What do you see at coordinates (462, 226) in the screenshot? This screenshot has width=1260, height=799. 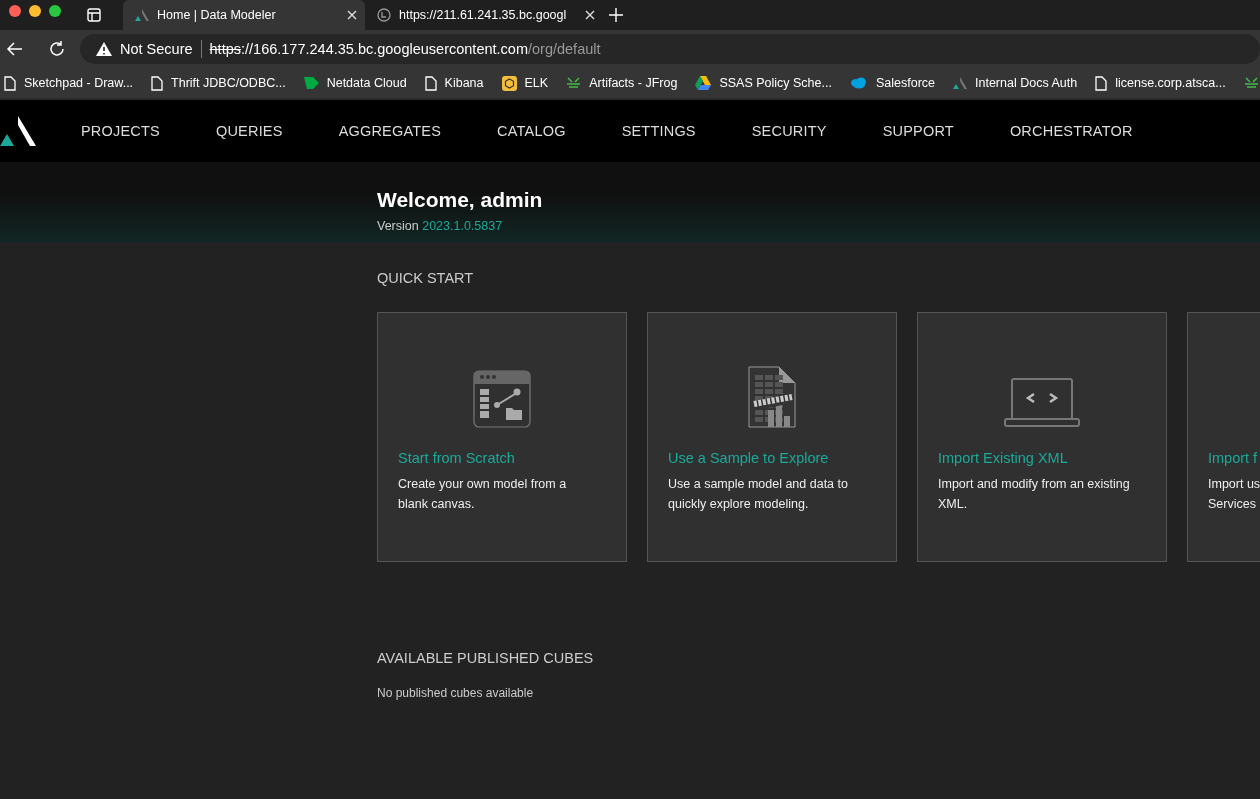 I see `version-number: 2023.1.0.5837` at bounding box center [462, 226].